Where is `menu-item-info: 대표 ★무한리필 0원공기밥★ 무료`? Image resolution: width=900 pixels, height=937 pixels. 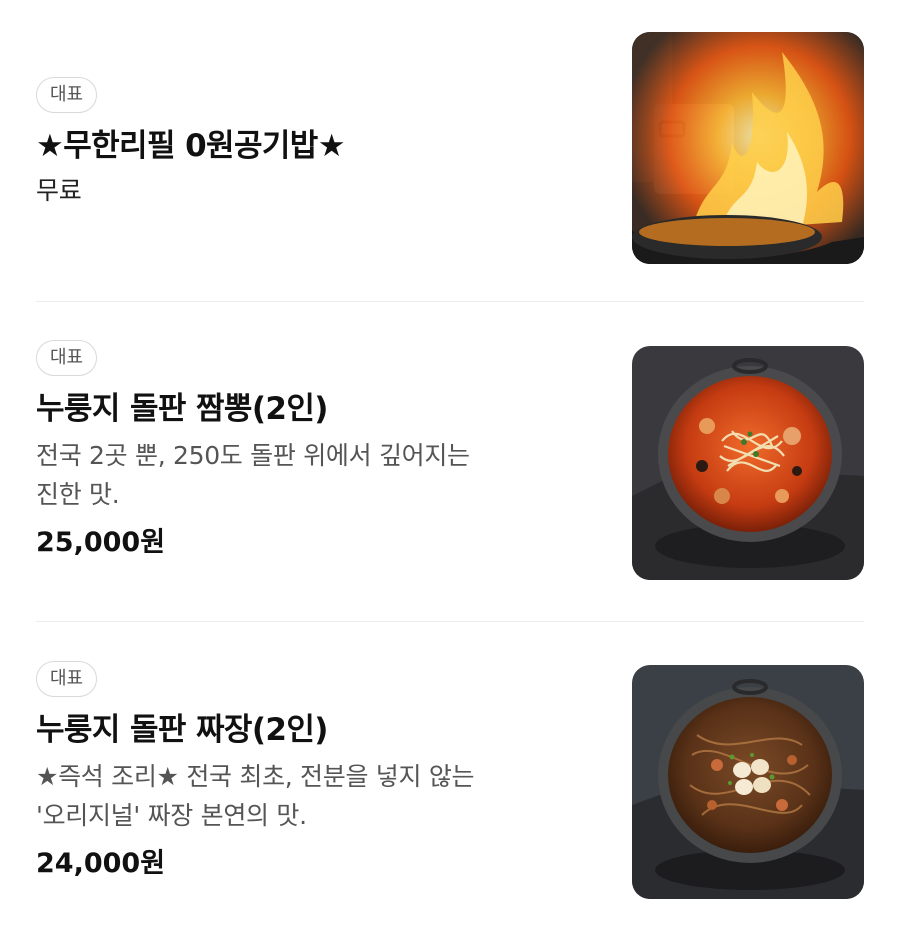 menu-item-info: 대표 ★무한리필 0원공기밥★ 무료 is located at coordinates (321, 143).